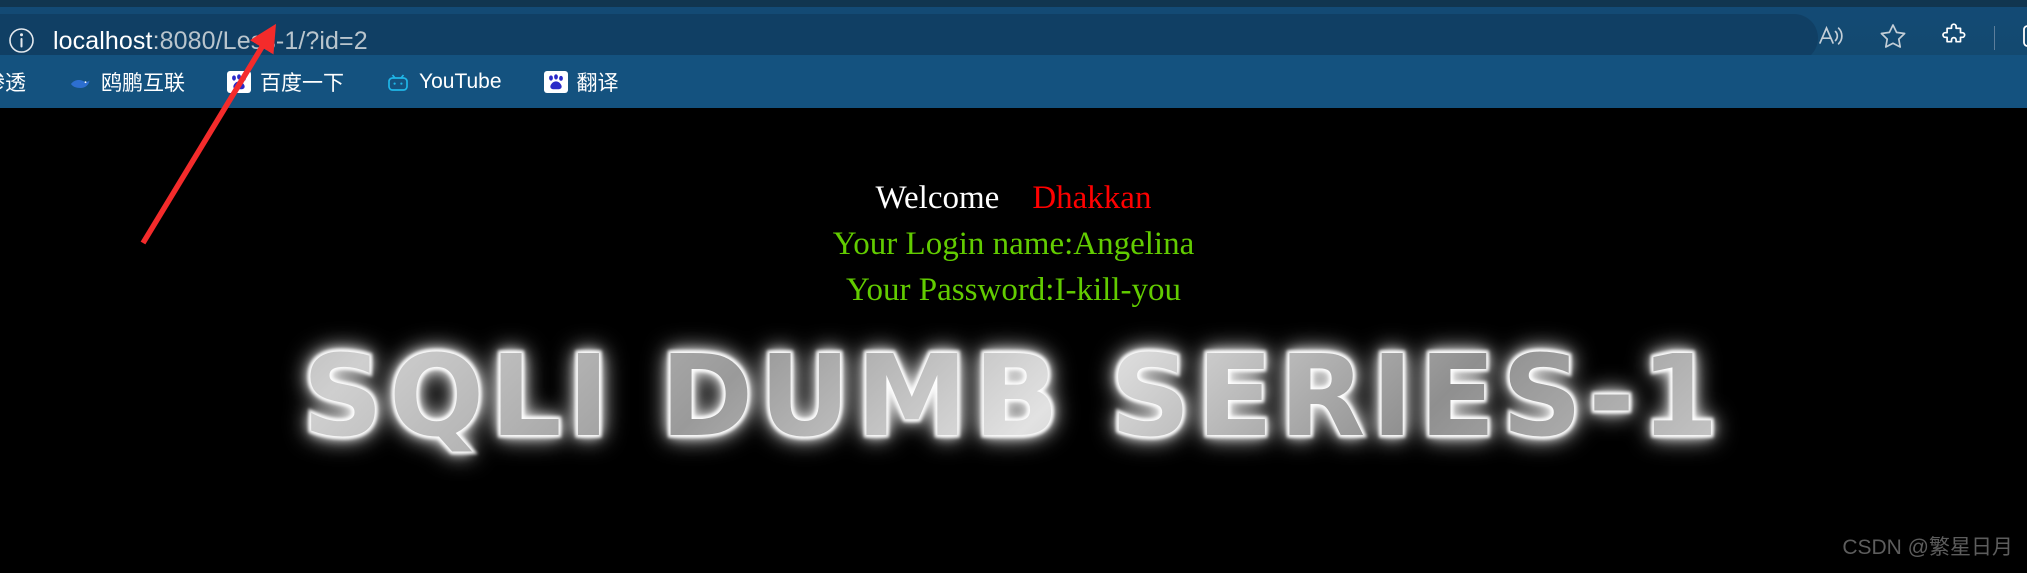  Describe the element at coordinates (954, 198) in the screenshot. I see `welcome-label: Welcome` at that location.